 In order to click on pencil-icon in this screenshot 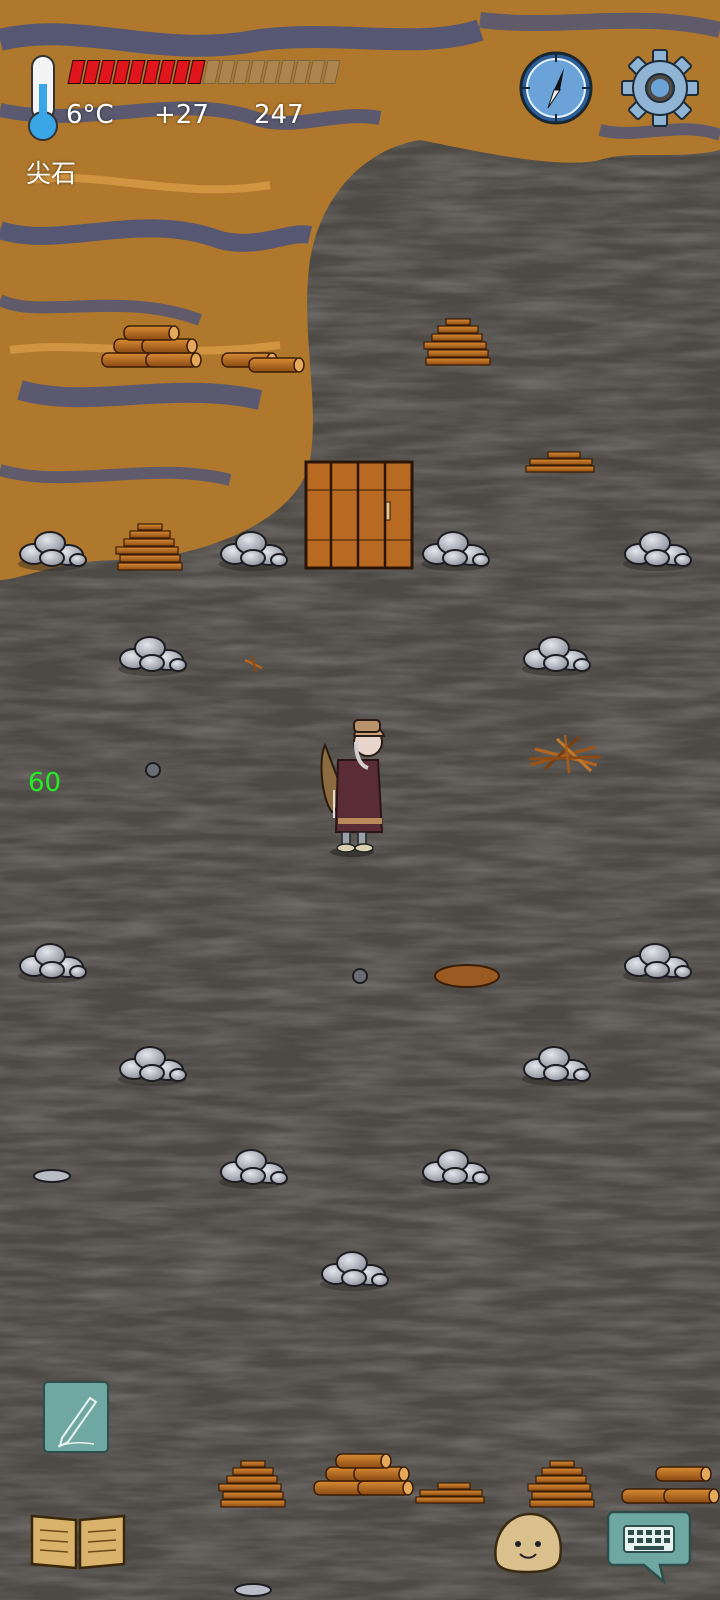, I will do `click(76, 1417)`.